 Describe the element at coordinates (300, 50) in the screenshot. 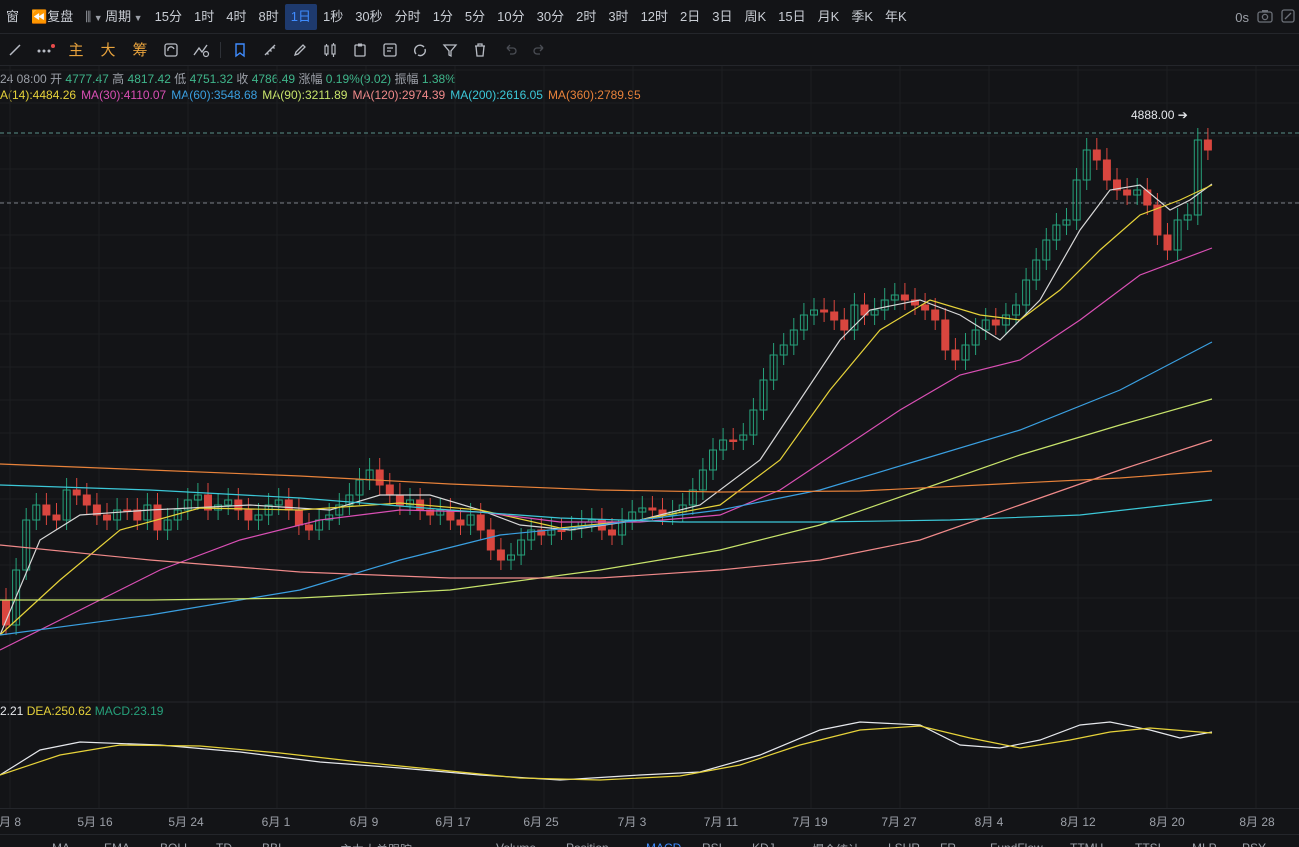

I see `pen-icon` at that location.